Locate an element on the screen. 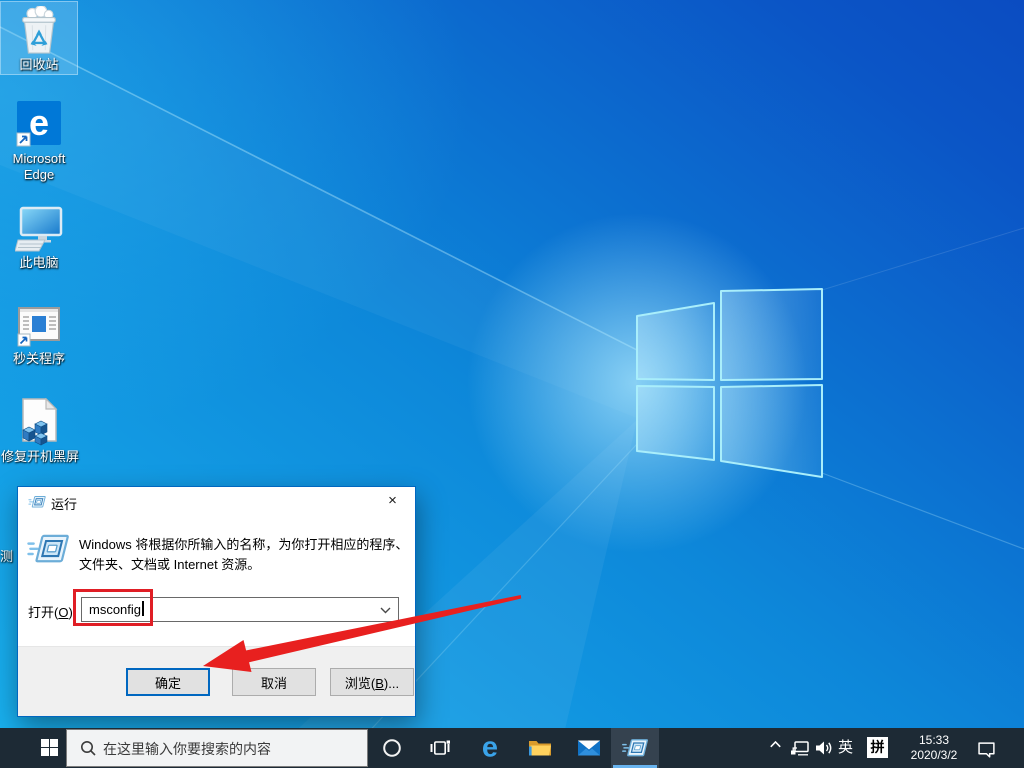  this-pc-icon is located at coordinates (39, 229).